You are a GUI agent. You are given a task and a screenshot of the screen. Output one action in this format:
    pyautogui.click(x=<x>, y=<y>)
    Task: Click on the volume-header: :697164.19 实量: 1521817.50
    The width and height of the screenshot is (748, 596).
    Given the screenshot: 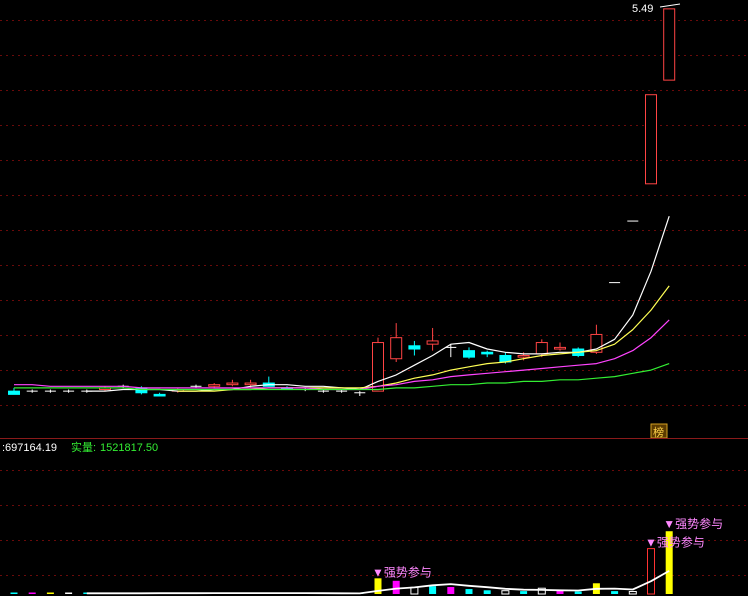 What is the action you would take?
    pyautogui.click(x=80, y=447)
    